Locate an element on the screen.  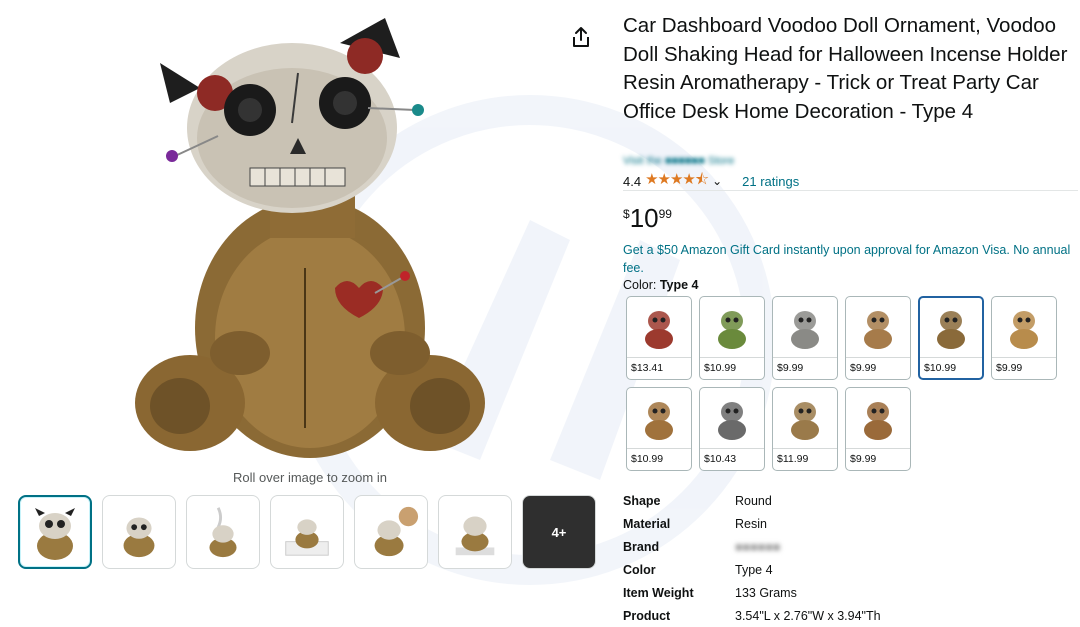
swatch-price: $11.99 is located at coordinates (805, 459).